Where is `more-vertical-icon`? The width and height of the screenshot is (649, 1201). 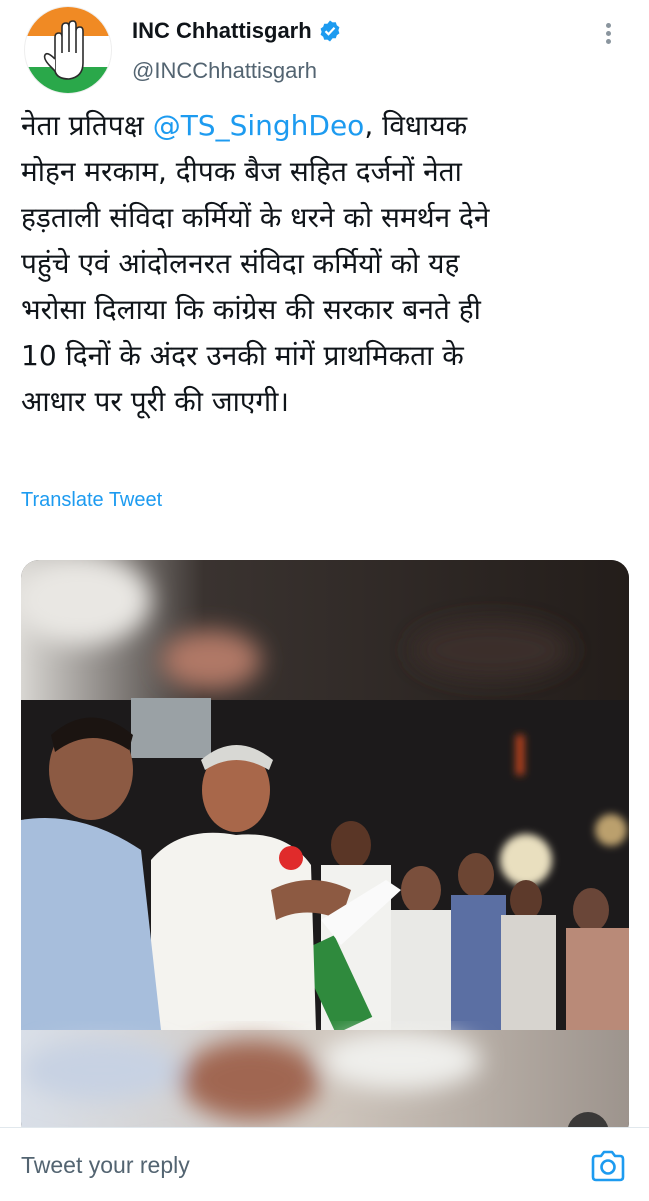
more-vertical-icon is located at coordinates (608, 33).